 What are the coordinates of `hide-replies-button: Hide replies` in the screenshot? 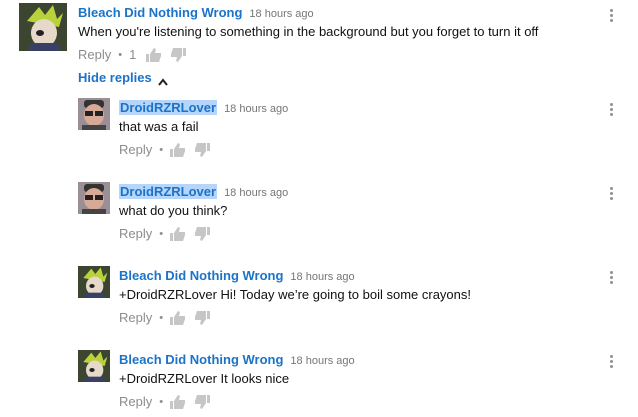 It's located at (123, 78).